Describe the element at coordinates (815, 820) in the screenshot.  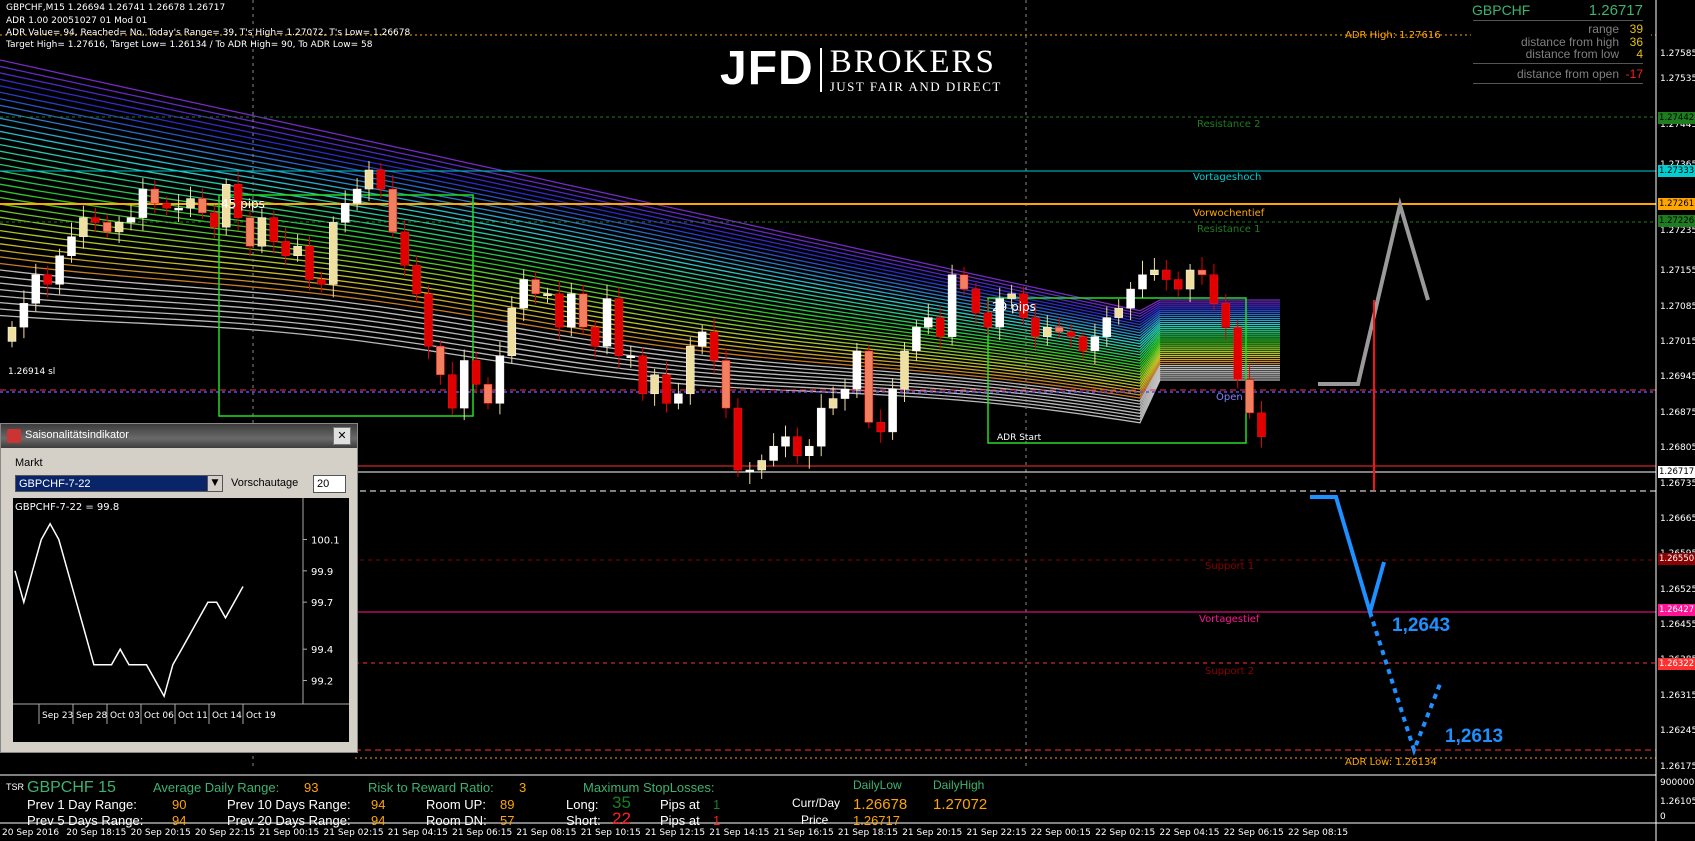
I see `bp-price-label: Price` at that location.